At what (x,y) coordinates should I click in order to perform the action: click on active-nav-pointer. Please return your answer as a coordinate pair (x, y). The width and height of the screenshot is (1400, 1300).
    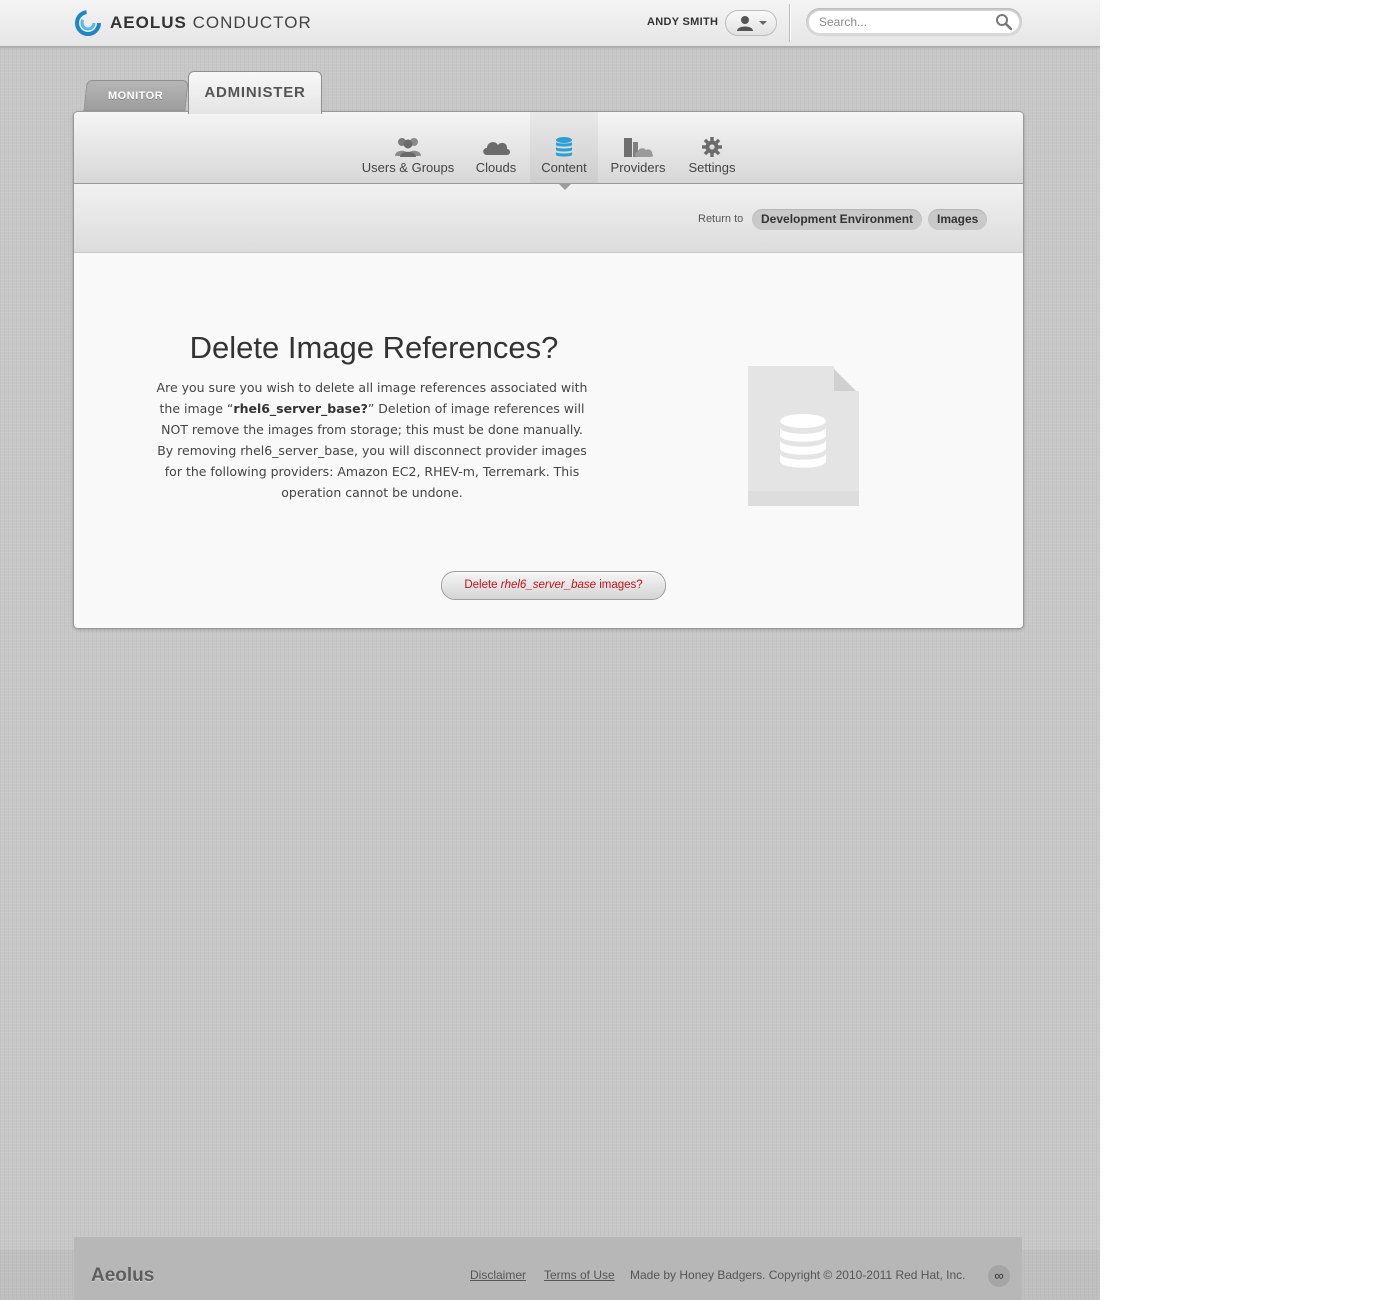
    Looking at the image, I should click on (565, 186).